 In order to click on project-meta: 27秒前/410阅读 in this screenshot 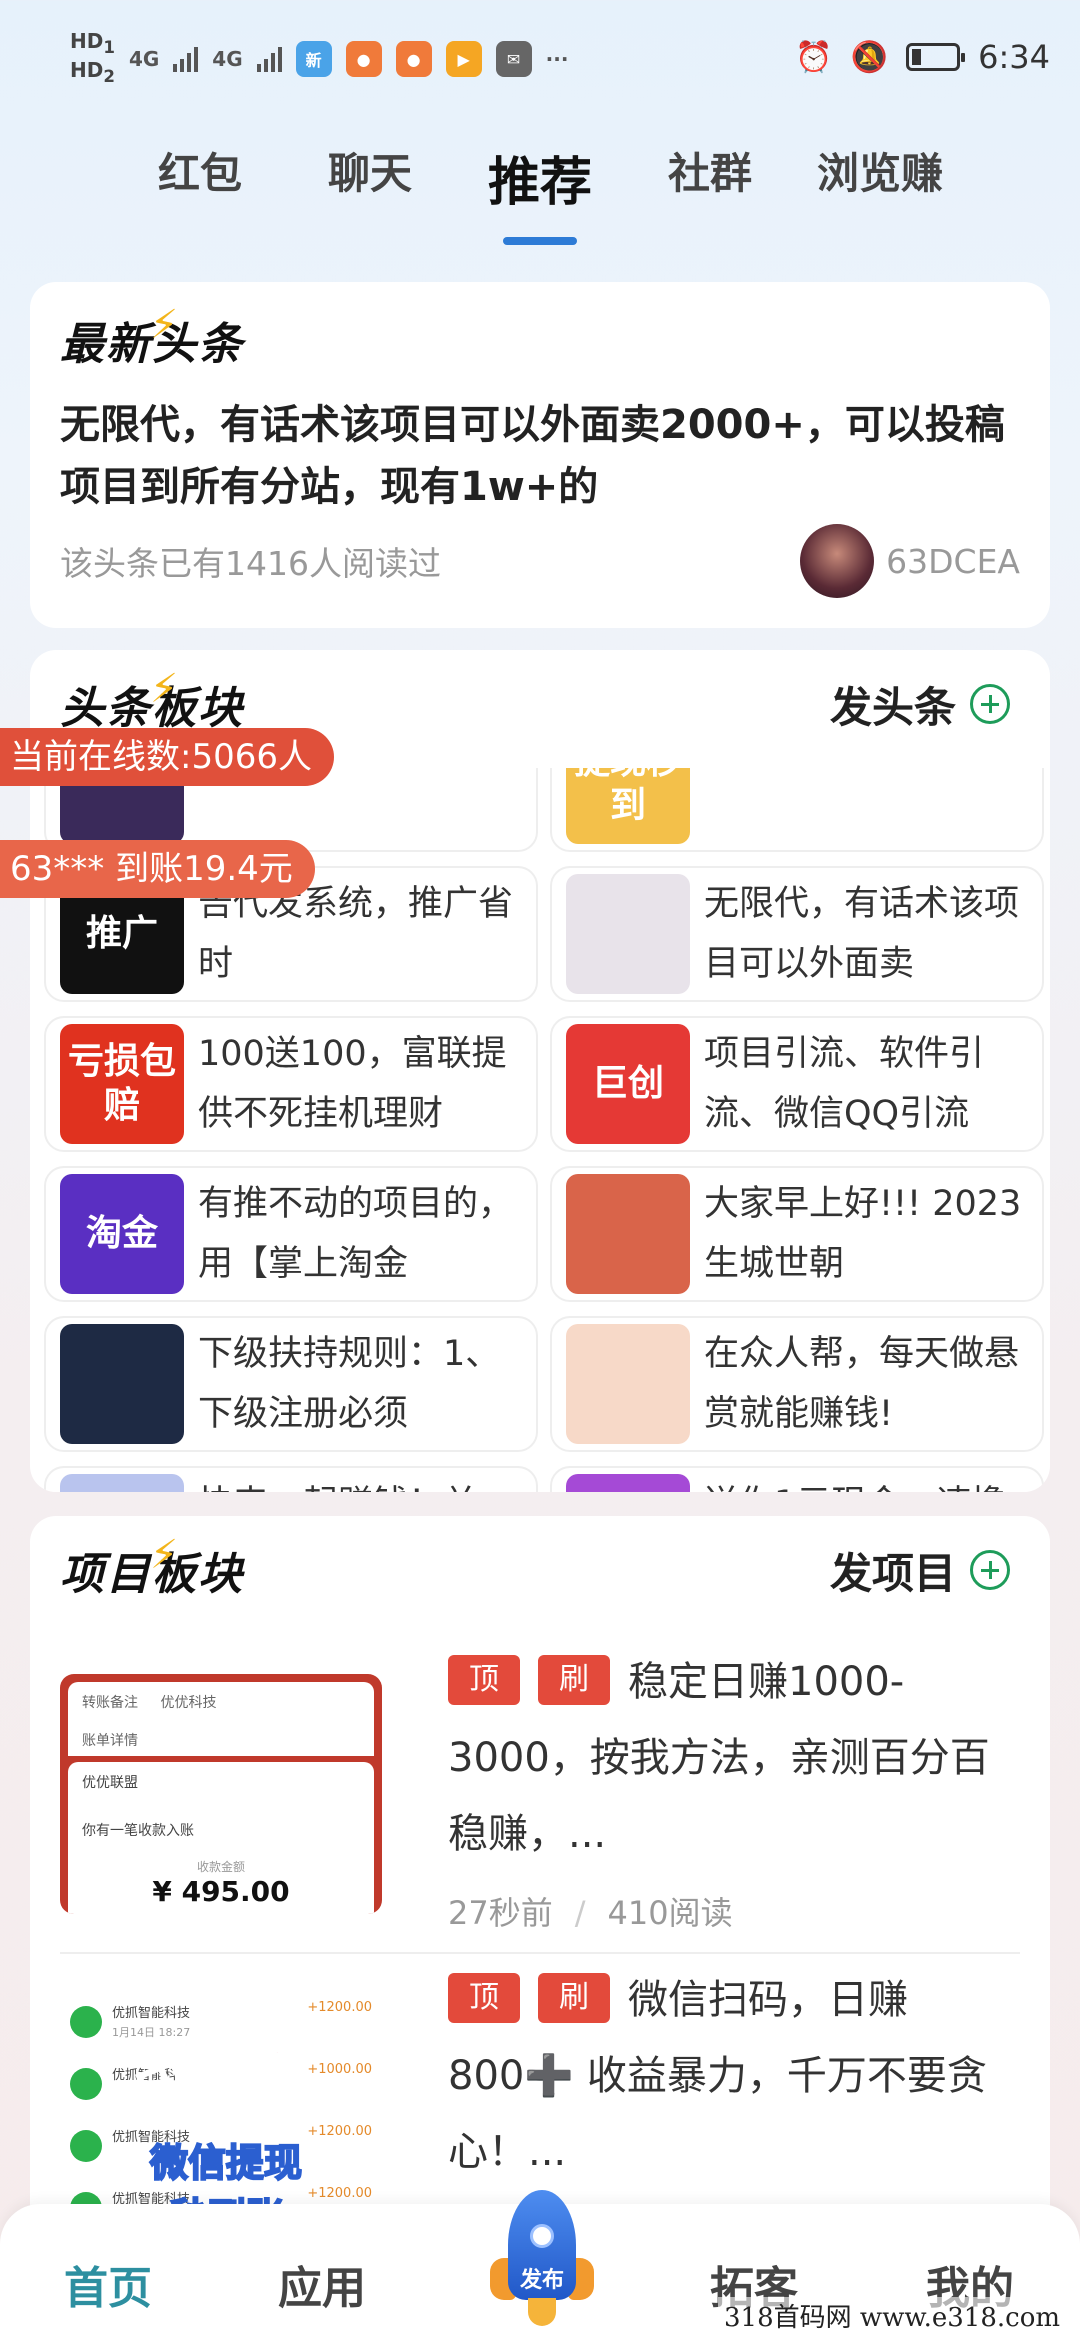, I will do `click(590, 1913)`.